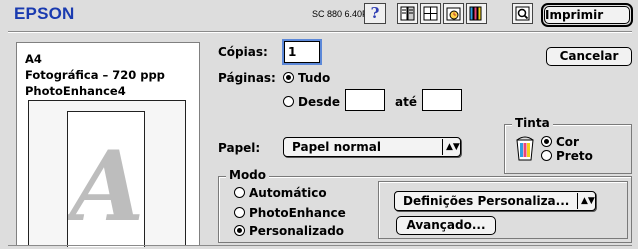 Image resolution: width=638 pixels, height=249 pixels. I want to click on copies-field: 1, so click(302, 52).